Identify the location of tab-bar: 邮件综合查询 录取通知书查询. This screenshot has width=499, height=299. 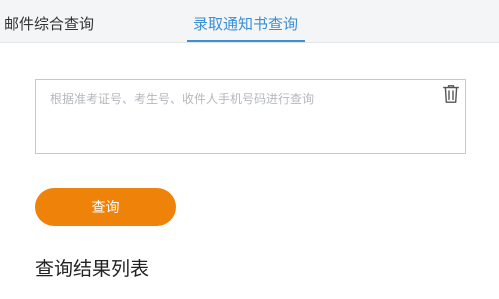
(249, 21).